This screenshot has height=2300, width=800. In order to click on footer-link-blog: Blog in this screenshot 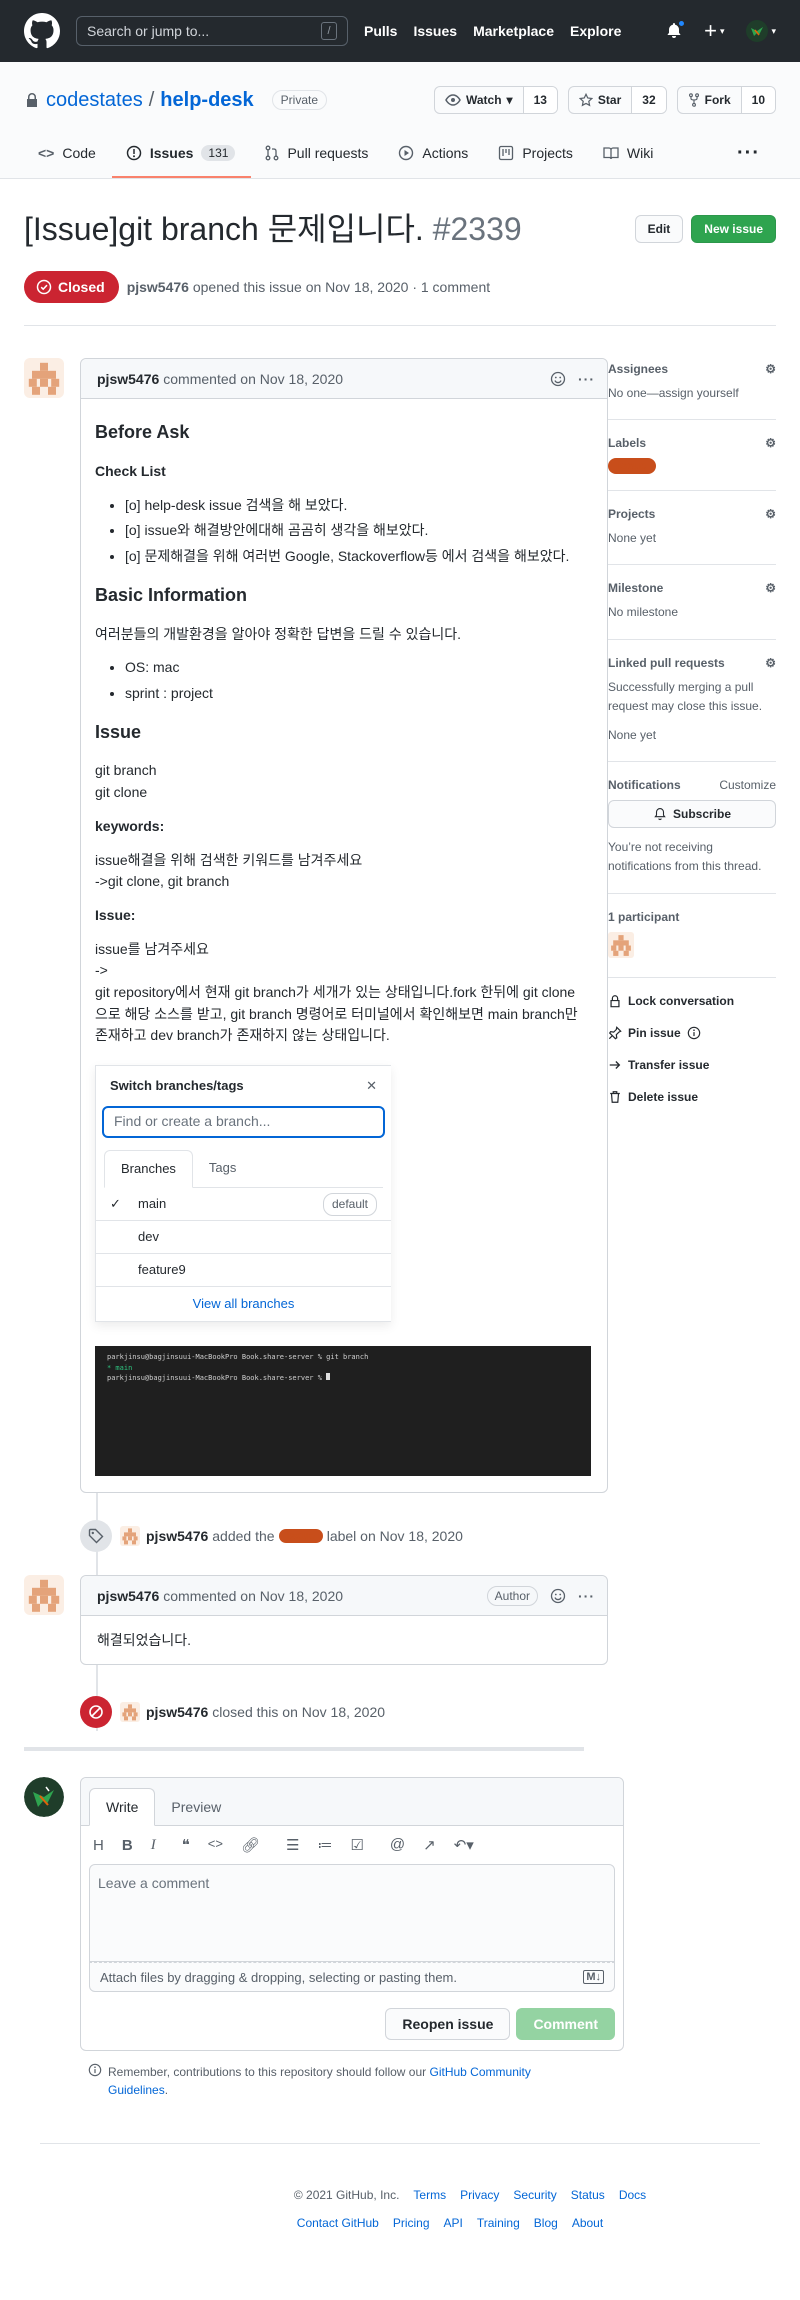, I will do `click(546, 2223)`.